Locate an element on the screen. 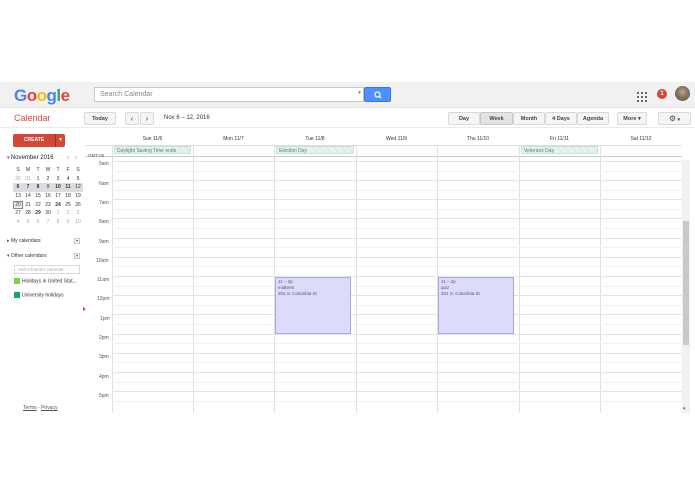 This screenshot has height=494, width=695. mini-calendar-day: 11 is located at coordinates (68, 187).